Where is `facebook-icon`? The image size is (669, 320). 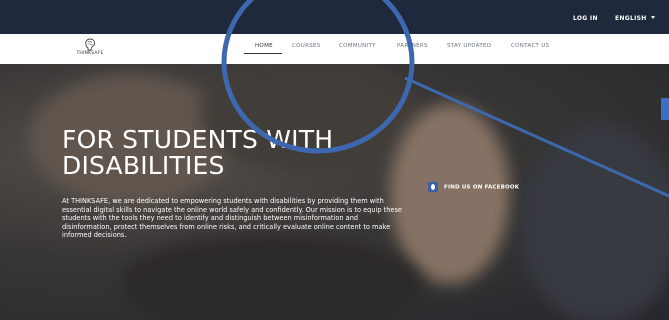 facebook-icon is located at coordinates (433, 187).